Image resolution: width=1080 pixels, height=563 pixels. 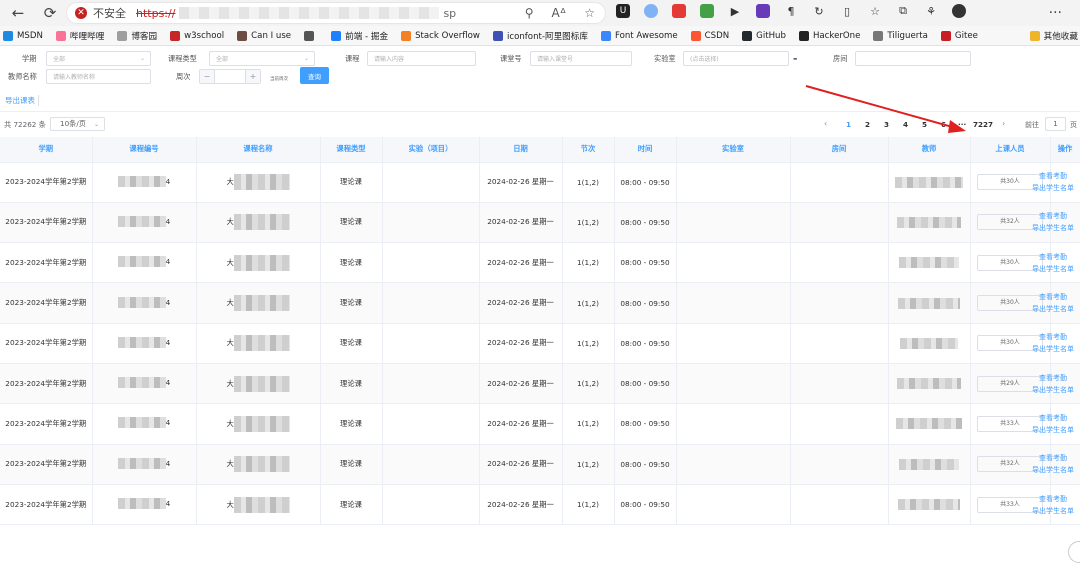 What do you see at coordinates (848, 124) in the screenshot?
I see `page-number: 1` at bounding box center [848, 124].